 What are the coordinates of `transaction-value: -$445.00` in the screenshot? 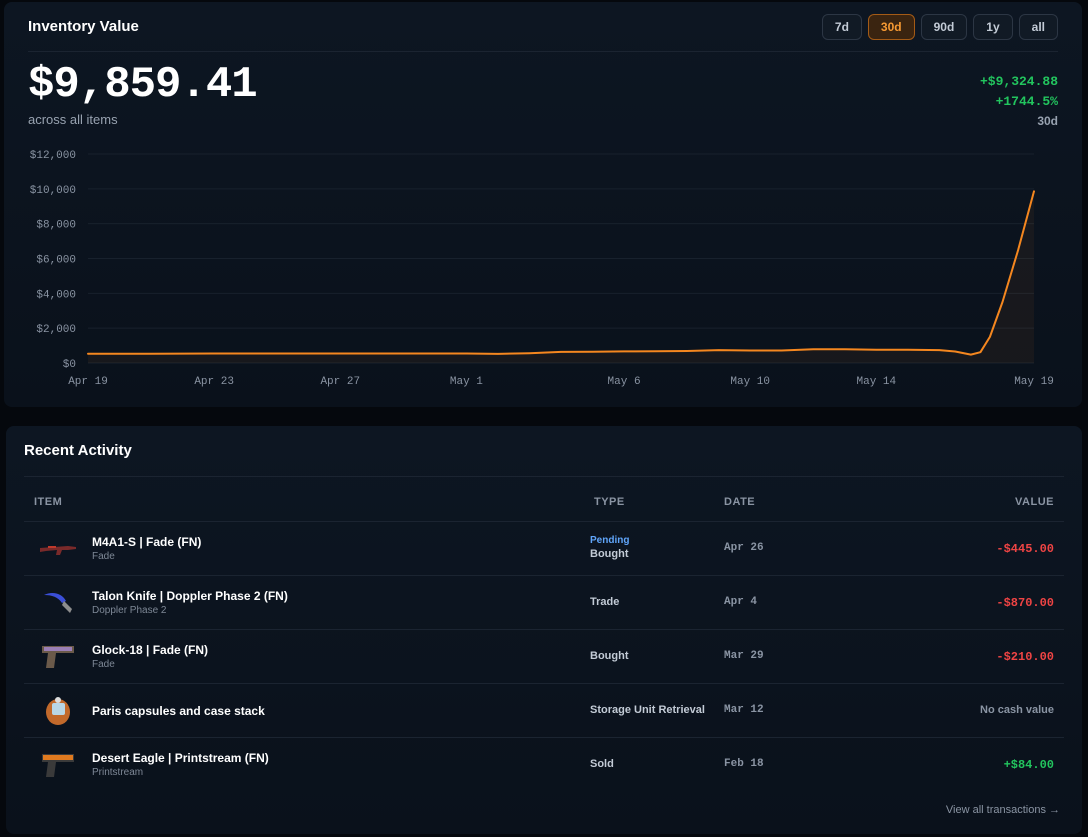 It's located at (1025, 549).